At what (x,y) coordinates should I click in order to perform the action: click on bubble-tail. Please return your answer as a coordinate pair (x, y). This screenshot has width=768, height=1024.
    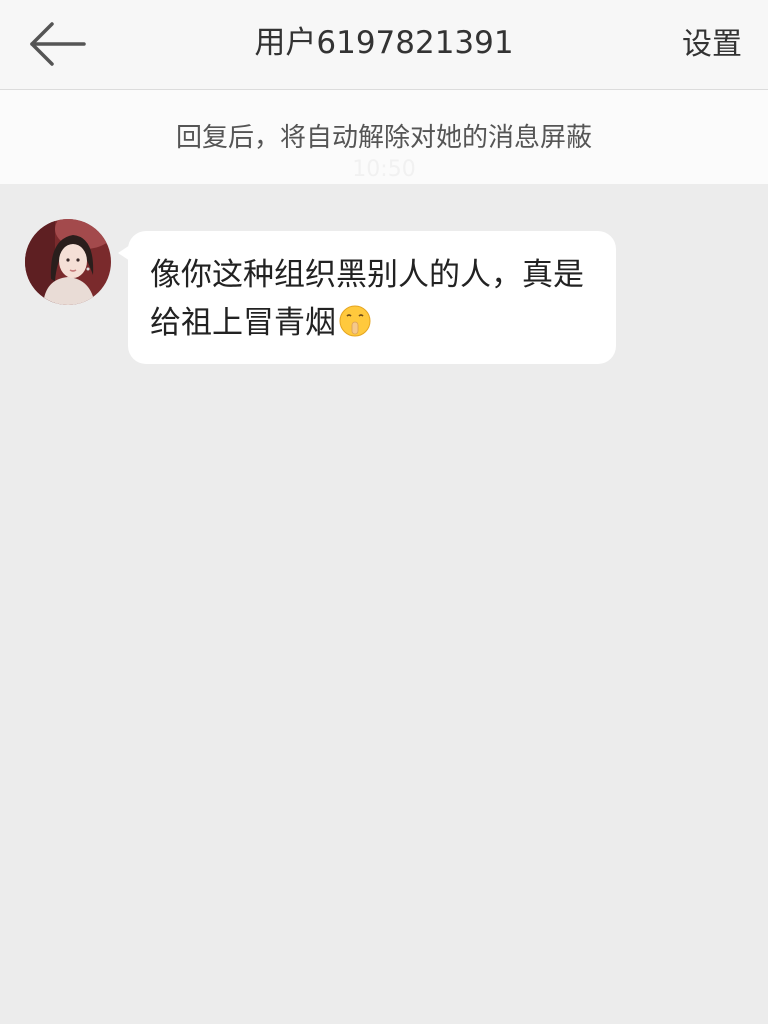
    Looking at the image, I should click on (124, 253).